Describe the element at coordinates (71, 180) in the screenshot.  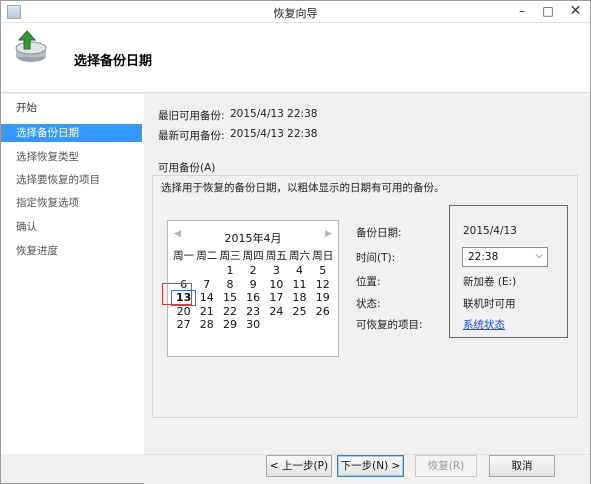
I see `sidebar-item-select-items: 选择要恢复的项目` at that location.